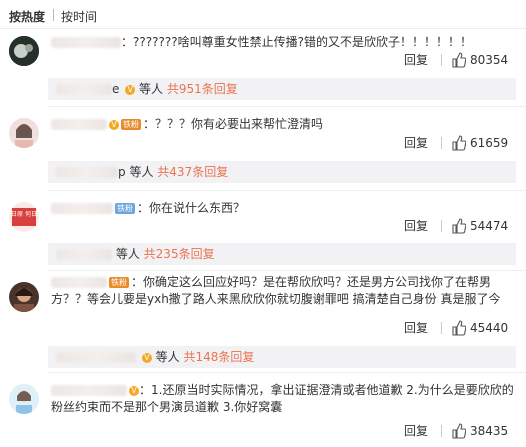 The width and height of the screenshot is (526, 447). I want to click on sub-replies-bar: V 等人 共148条回复, so click(282, 357).